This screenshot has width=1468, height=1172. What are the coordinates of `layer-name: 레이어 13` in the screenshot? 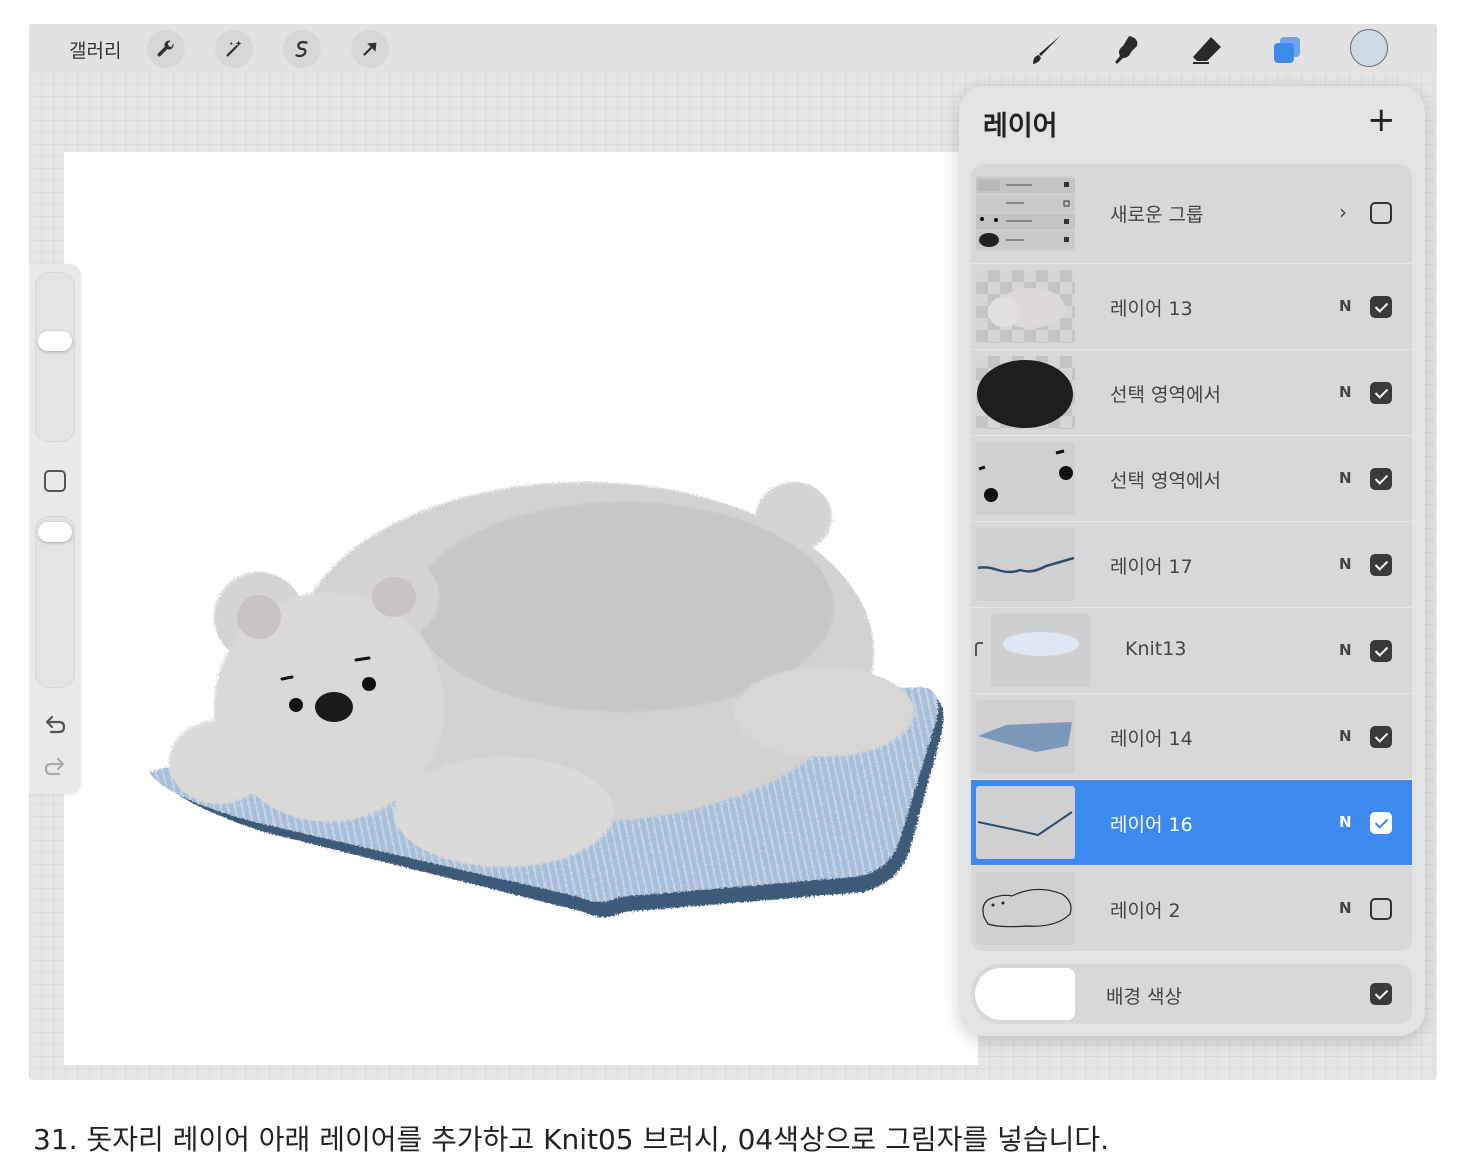 It's located at (1151, 309).